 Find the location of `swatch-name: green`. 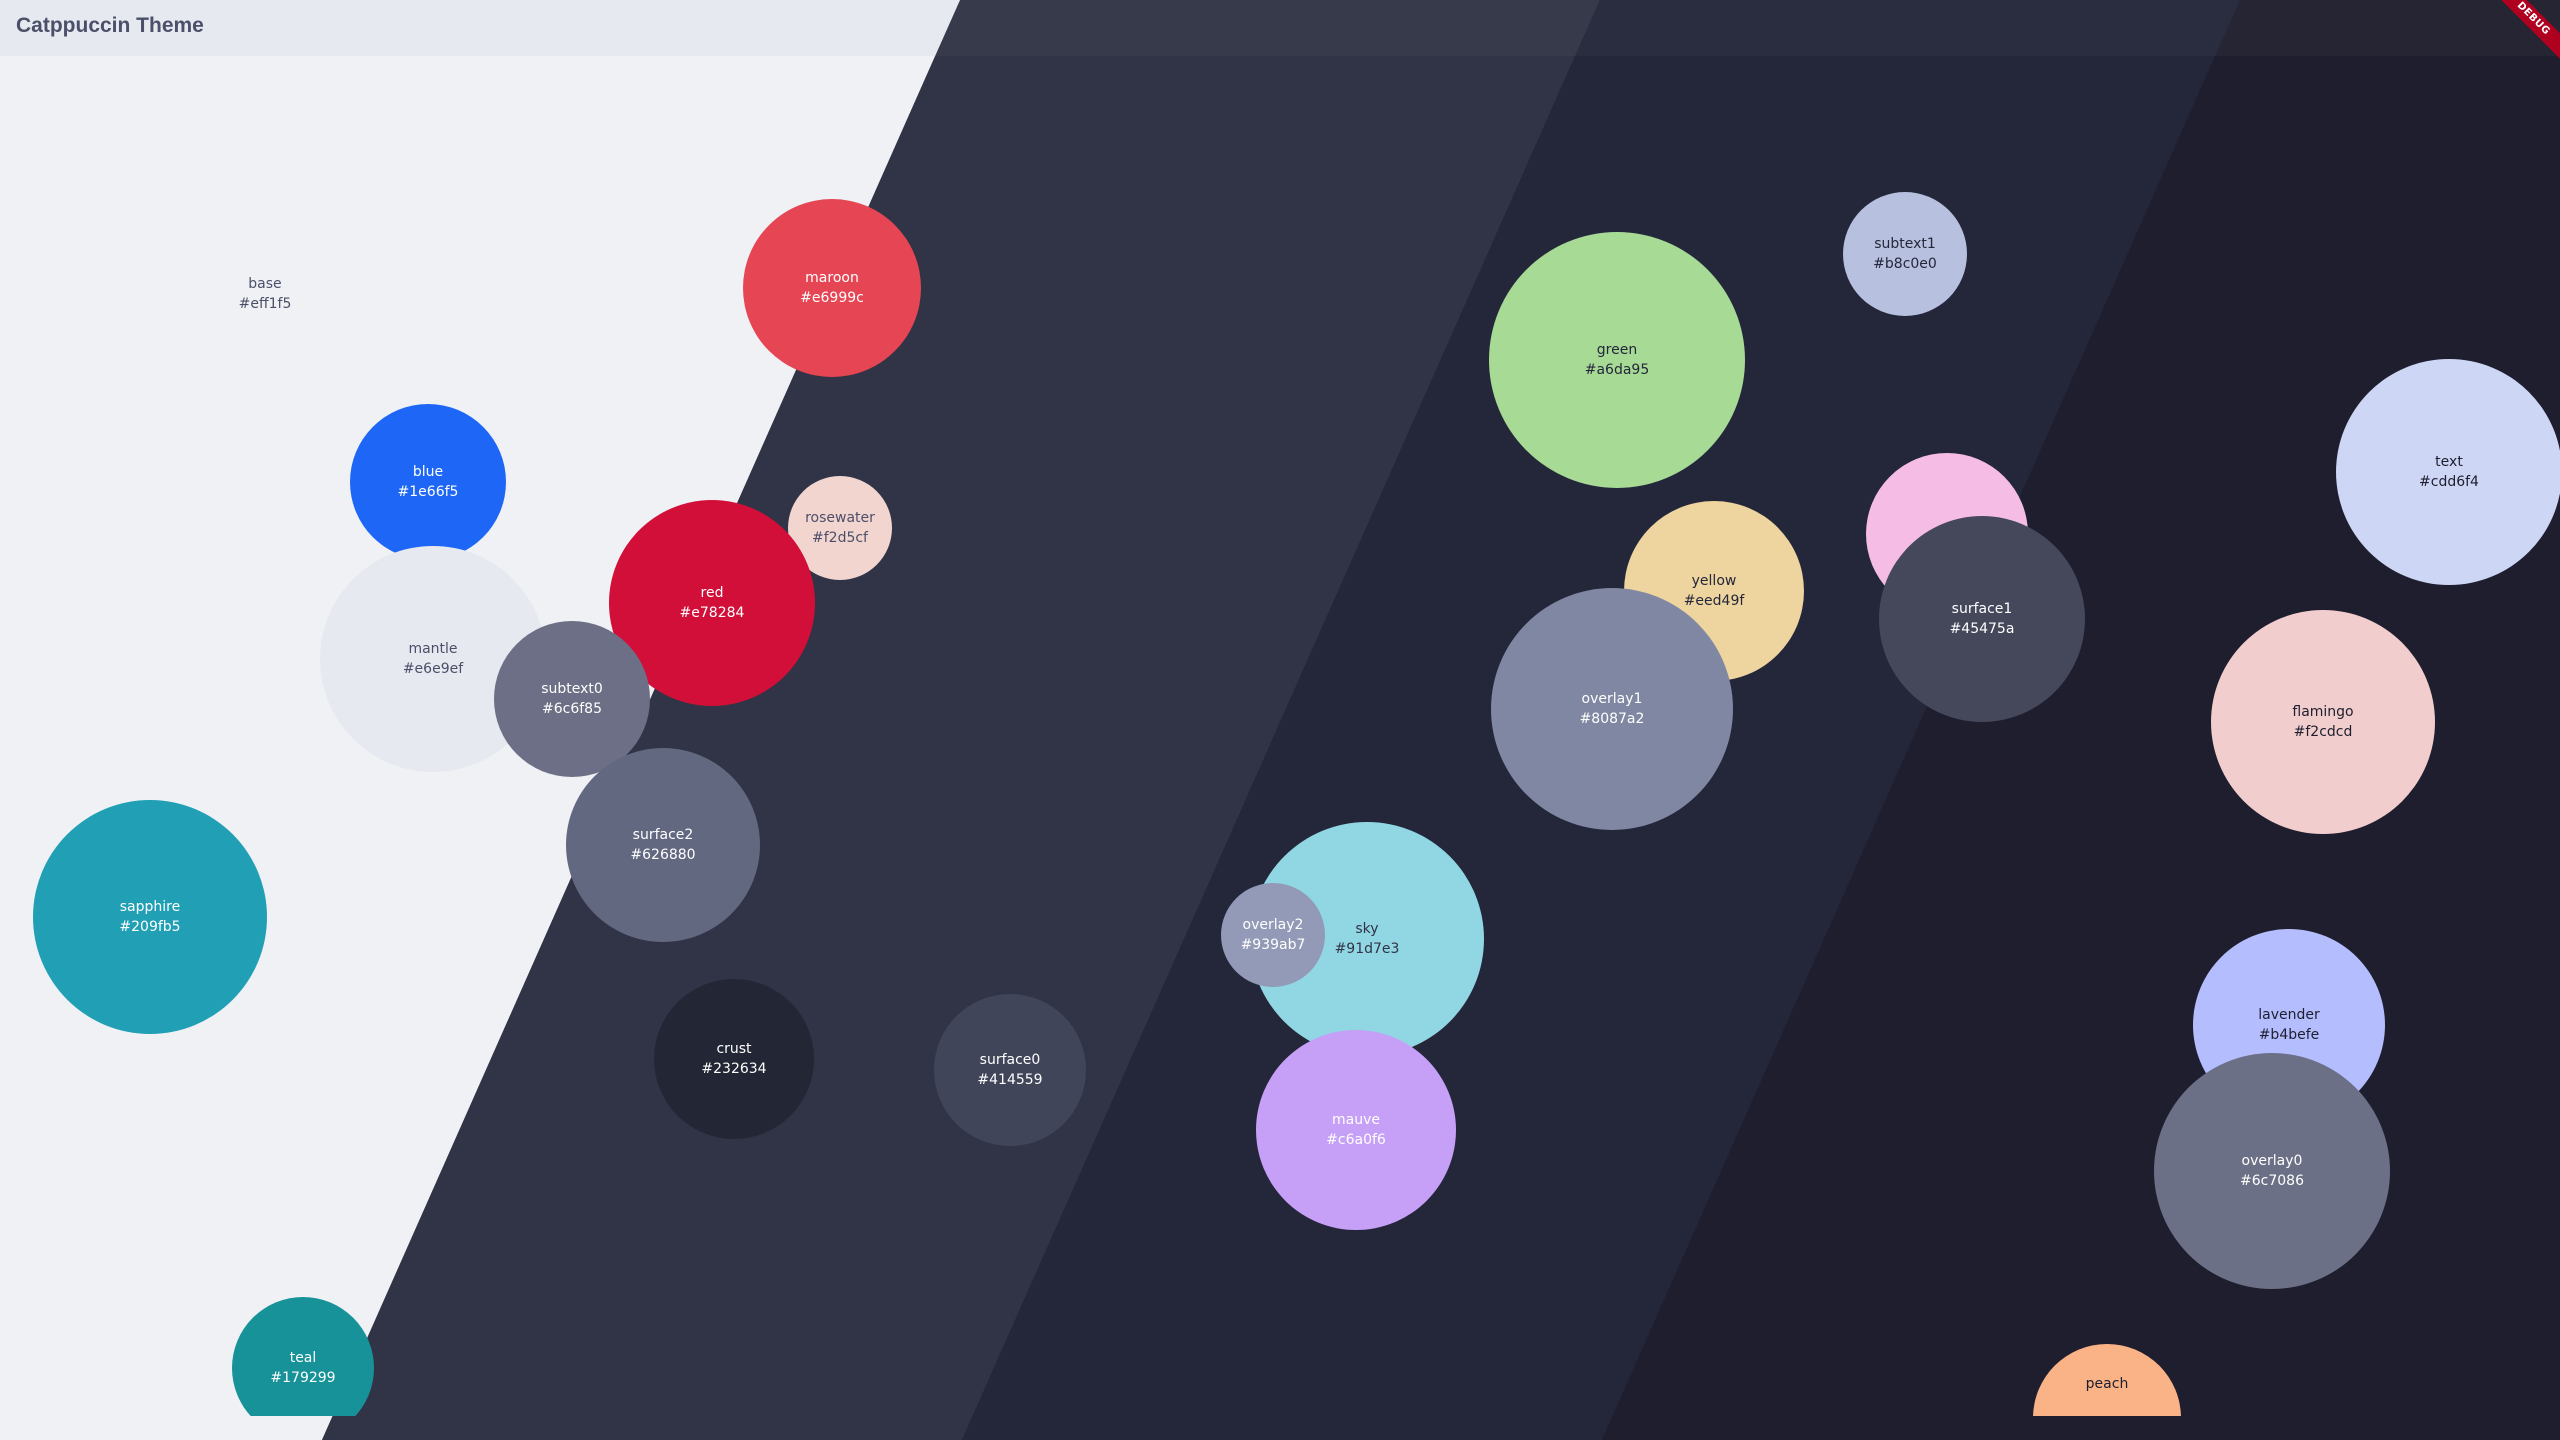

swatch-name: green is located at coordinates (1617, 350).